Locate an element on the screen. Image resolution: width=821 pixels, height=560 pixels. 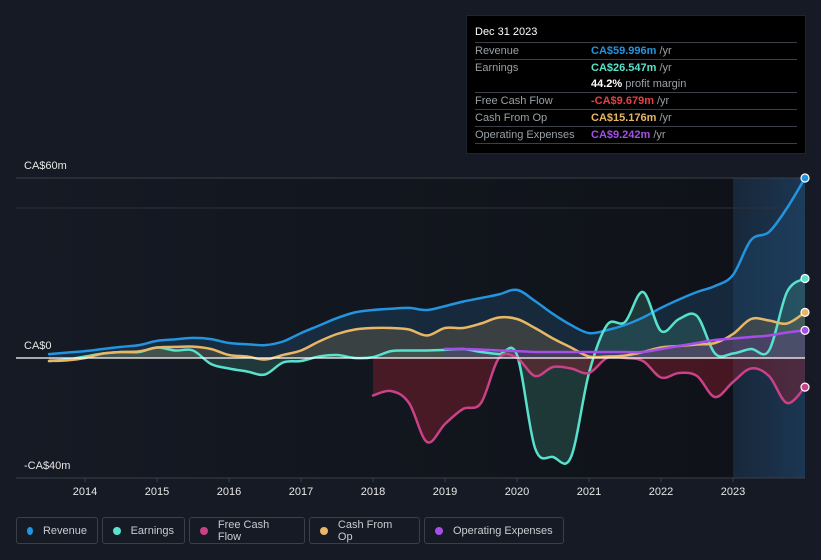
tooltip-row-cash-from-op: Cash From Op CA$15.176m /yr is located at coordinates (636, 118).